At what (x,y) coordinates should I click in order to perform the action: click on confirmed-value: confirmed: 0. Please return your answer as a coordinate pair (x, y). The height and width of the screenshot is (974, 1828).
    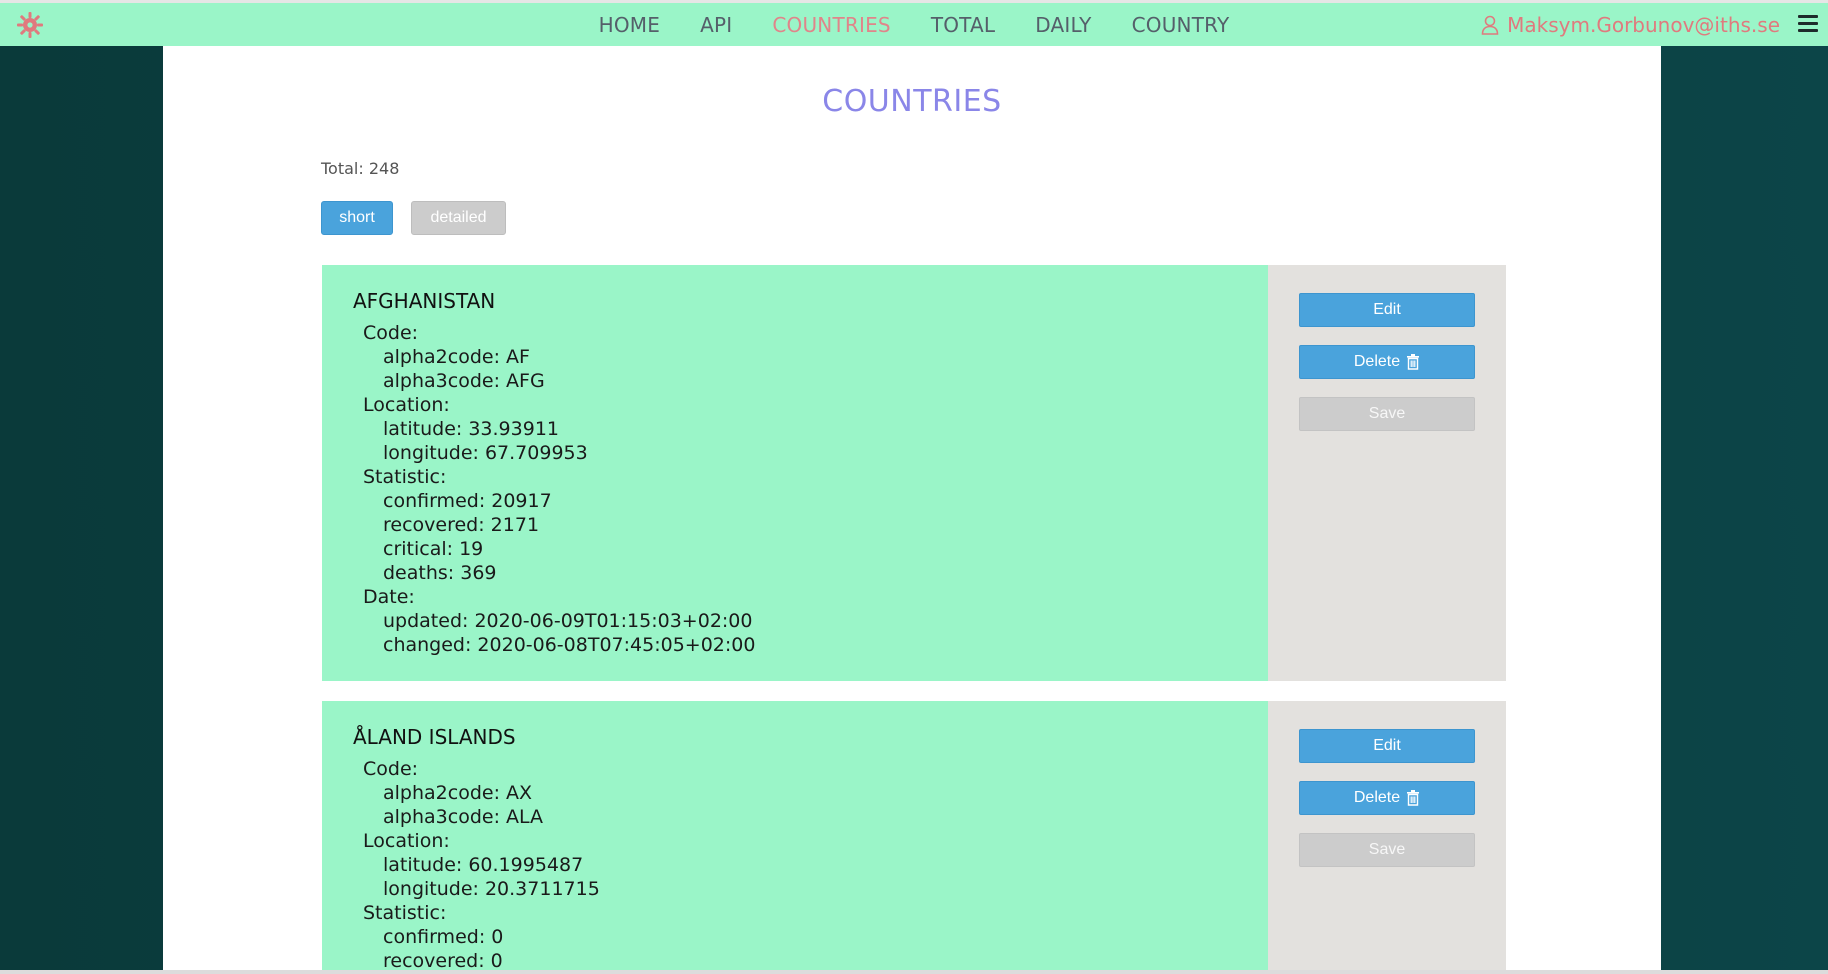
    Looking at the image, I should click on (443, 937).